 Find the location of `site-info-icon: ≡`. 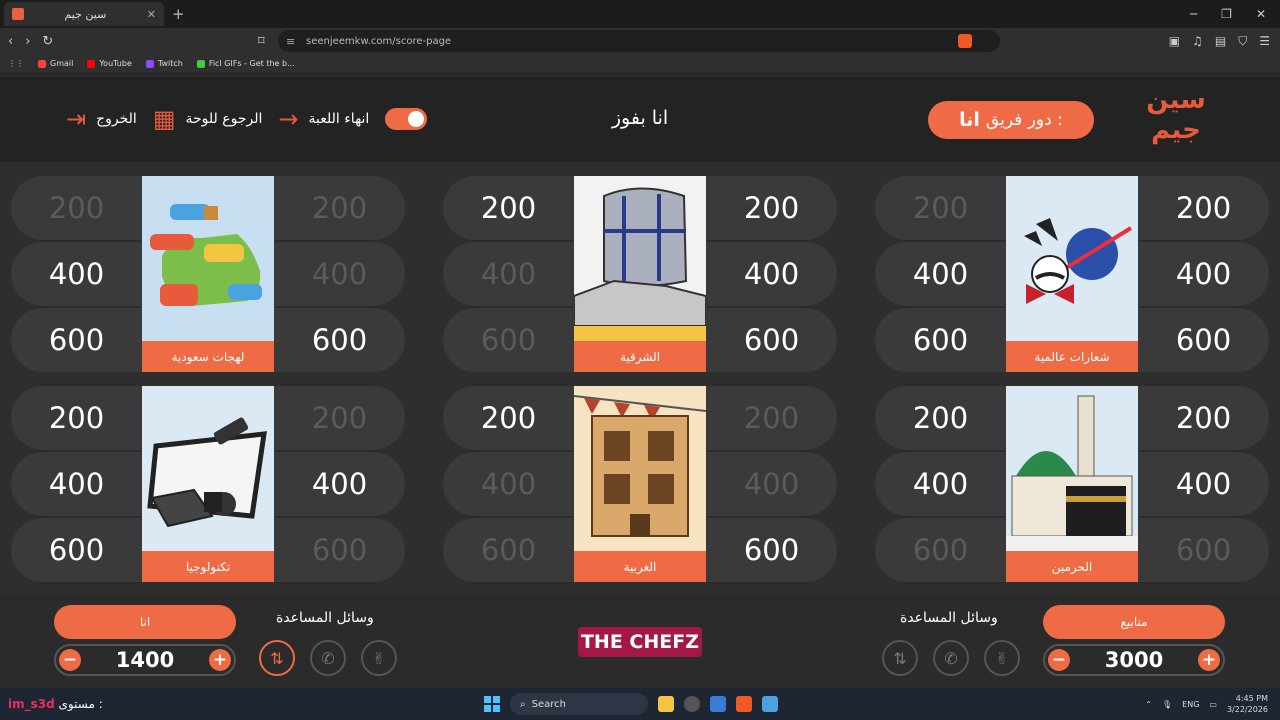

site-info-icon: ≡ is located at coordinates (290, 41).